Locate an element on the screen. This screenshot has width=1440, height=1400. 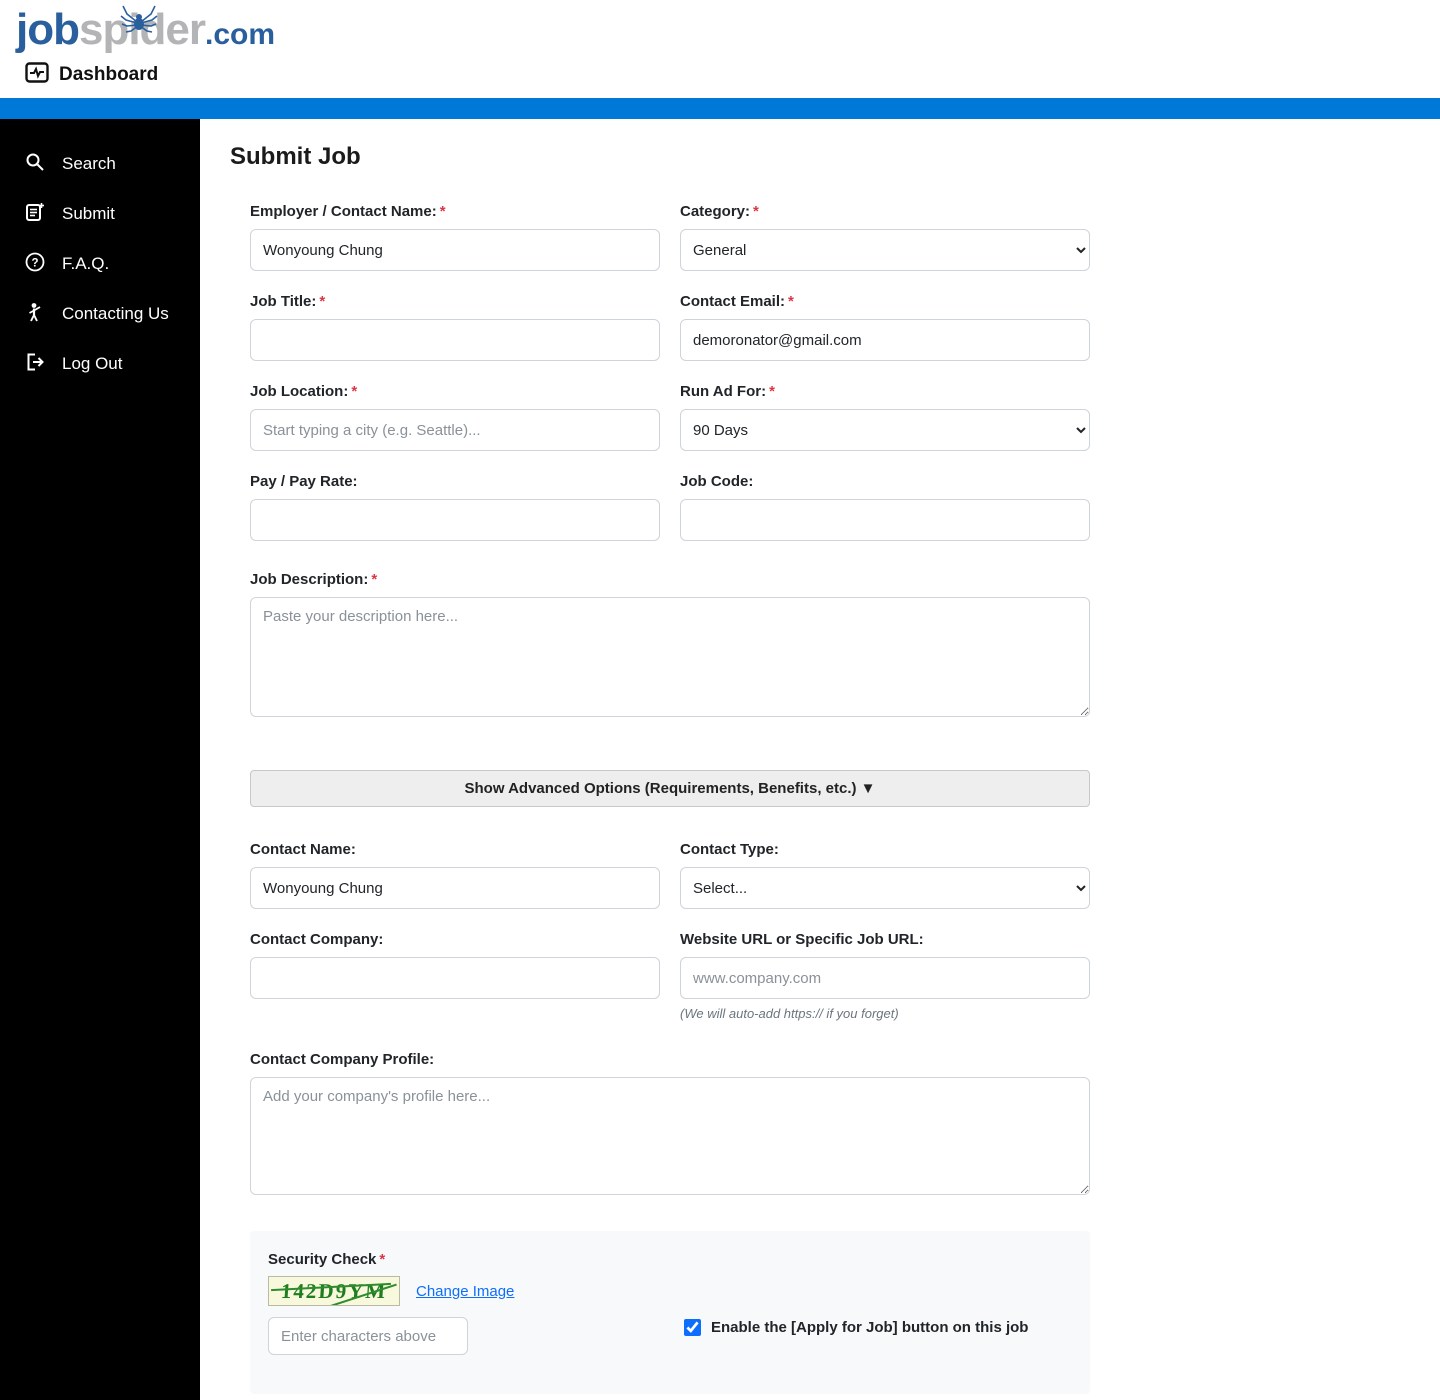
run-ad-for-label: Run Ad For: * is located at coordinates (727, 391).